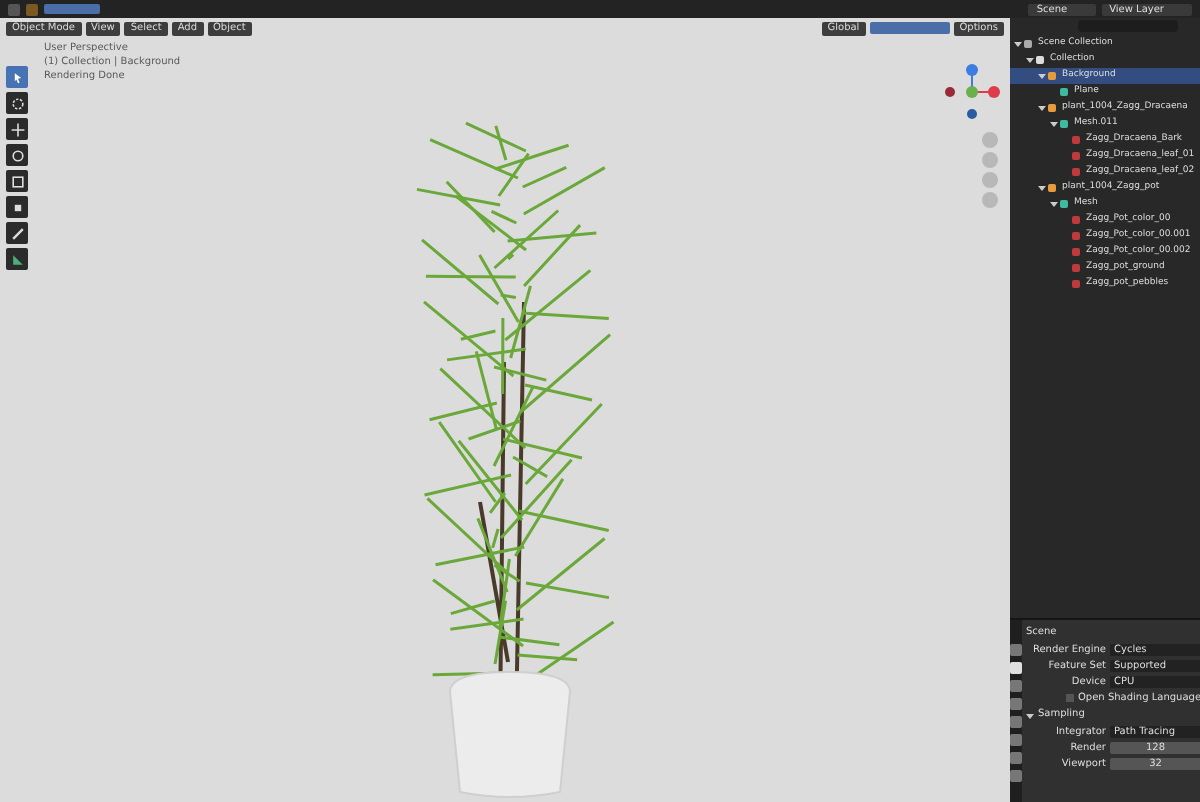 The image size is (1200, 802). Describe the element at coordinates (1070, 698) in the screenshot. I see `checkbox` at that location.